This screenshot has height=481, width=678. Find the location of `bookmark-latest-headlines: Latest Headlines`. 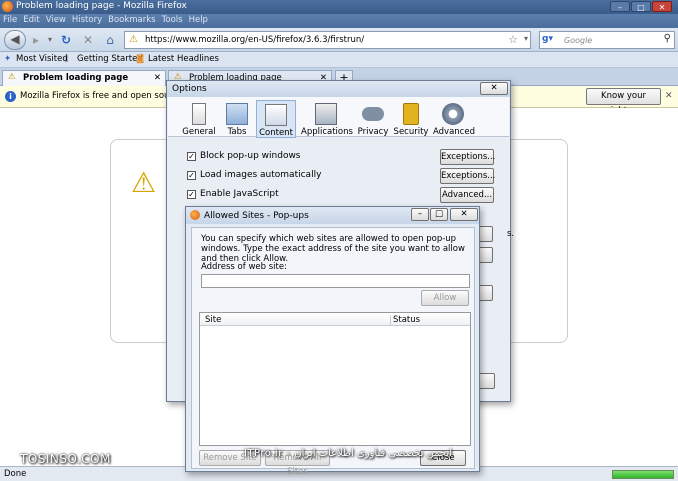

bookmark-latest-headlines: Latest Headlines is located at coordinates (183, 59).